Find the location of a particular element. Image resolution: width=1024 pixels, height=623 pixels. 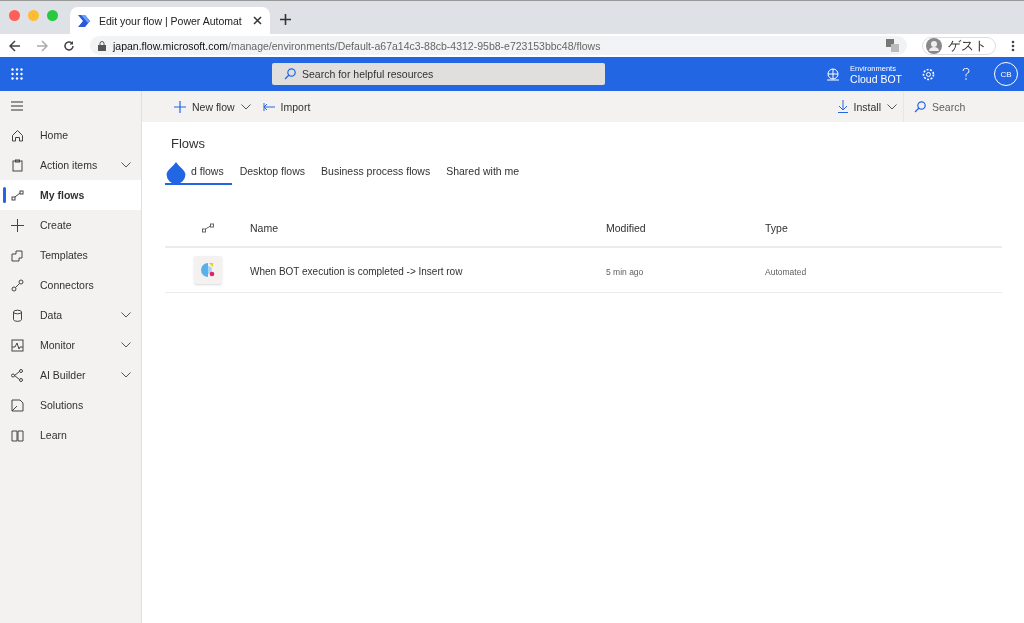

environment-name: Cloud BOT is located at coordinates (876, 78).